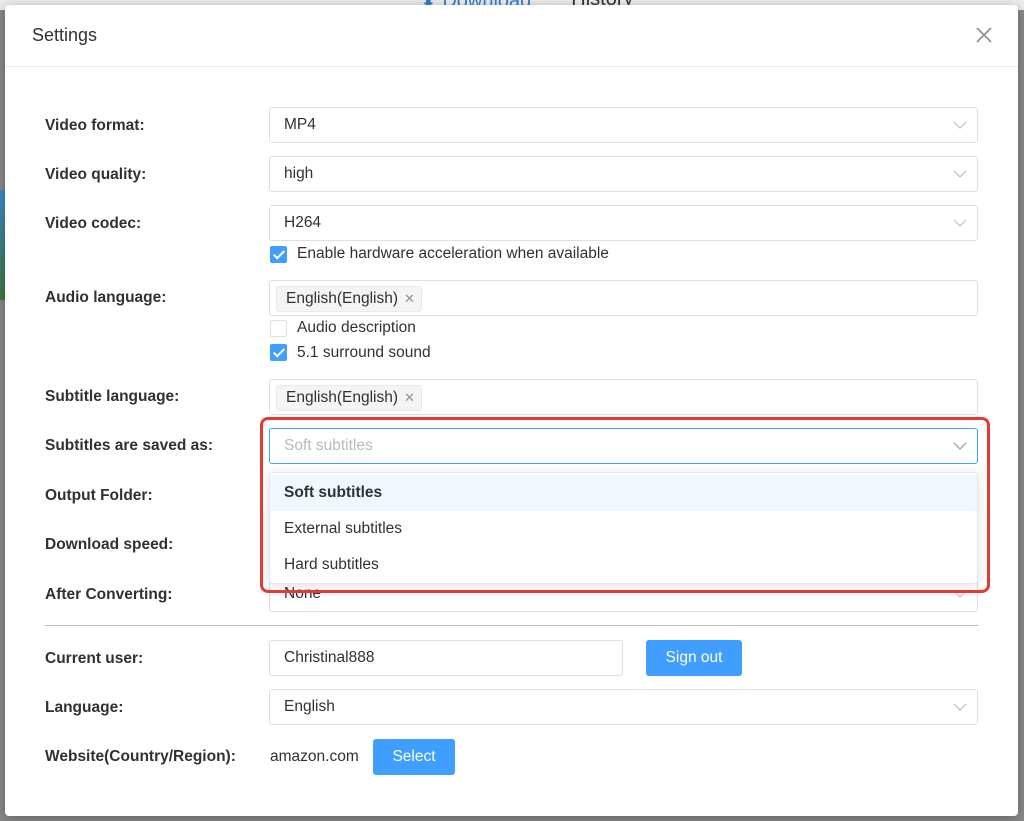  Describe the element at coordinates (623, 125) in the screenshot. I see `video-format-select: MP4` at that location.